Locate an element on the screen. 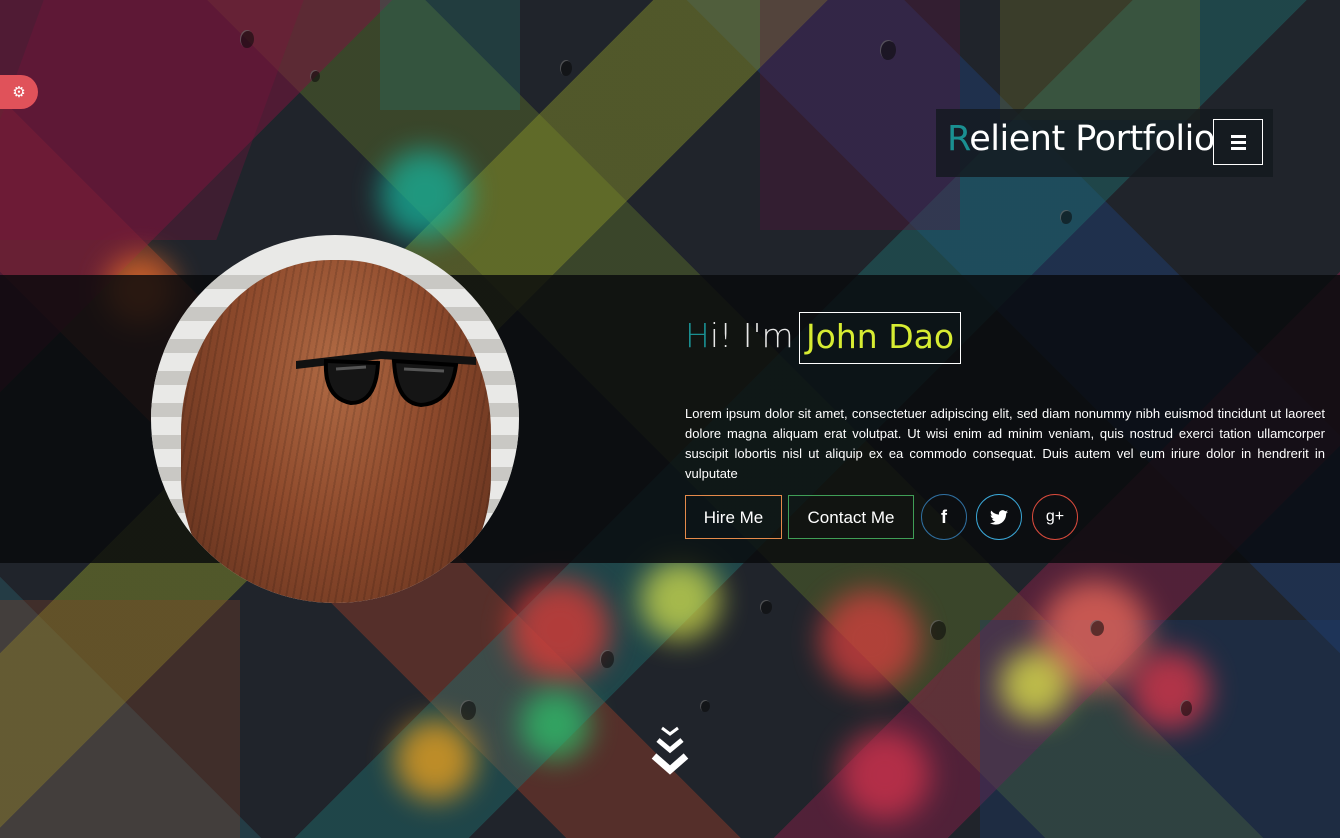 This screenshot has height=838, width=1340. twitter-icon is located at coordinates (999, 517).